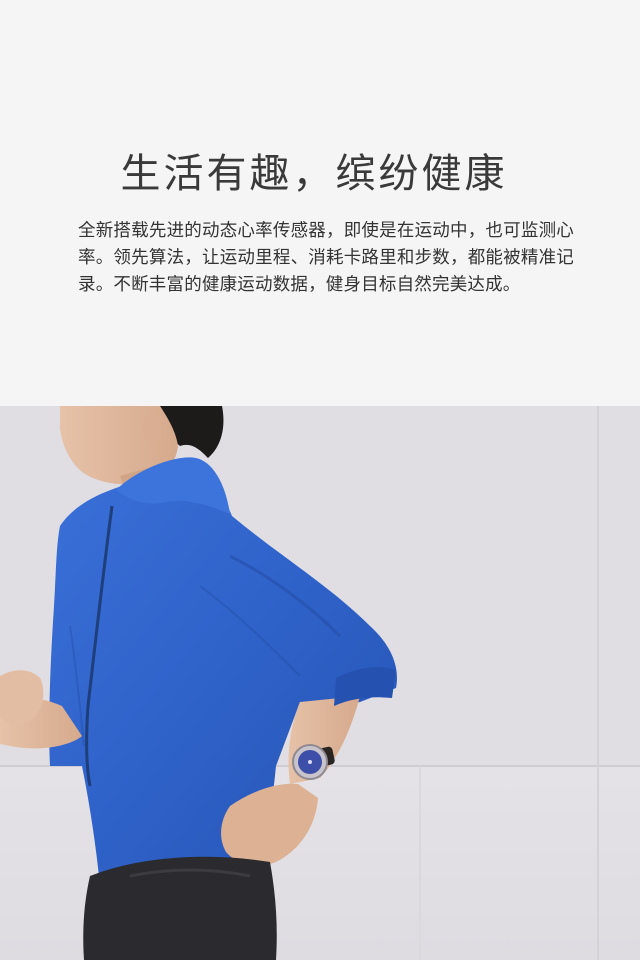 This screenshot has width=640, height=960. Describe the element at coordinates (180, 908) in the screenshot. I see `runner-pants` at that location.